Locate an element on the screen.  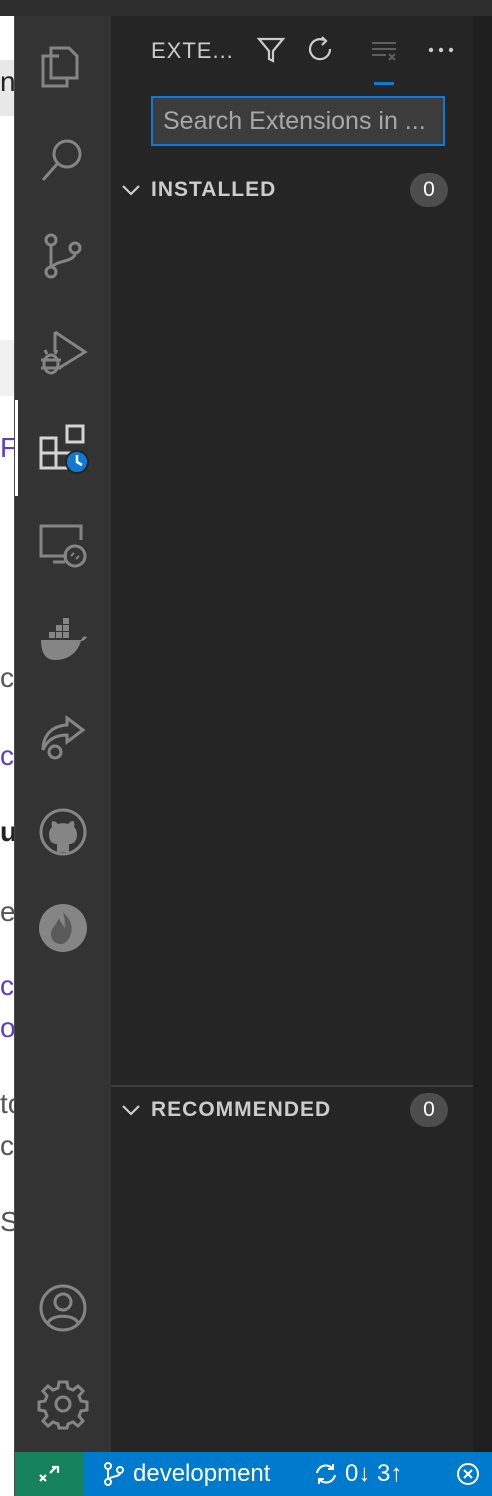
installed-section-header: INSTALLED 0 is located at coordinates (292, 190).